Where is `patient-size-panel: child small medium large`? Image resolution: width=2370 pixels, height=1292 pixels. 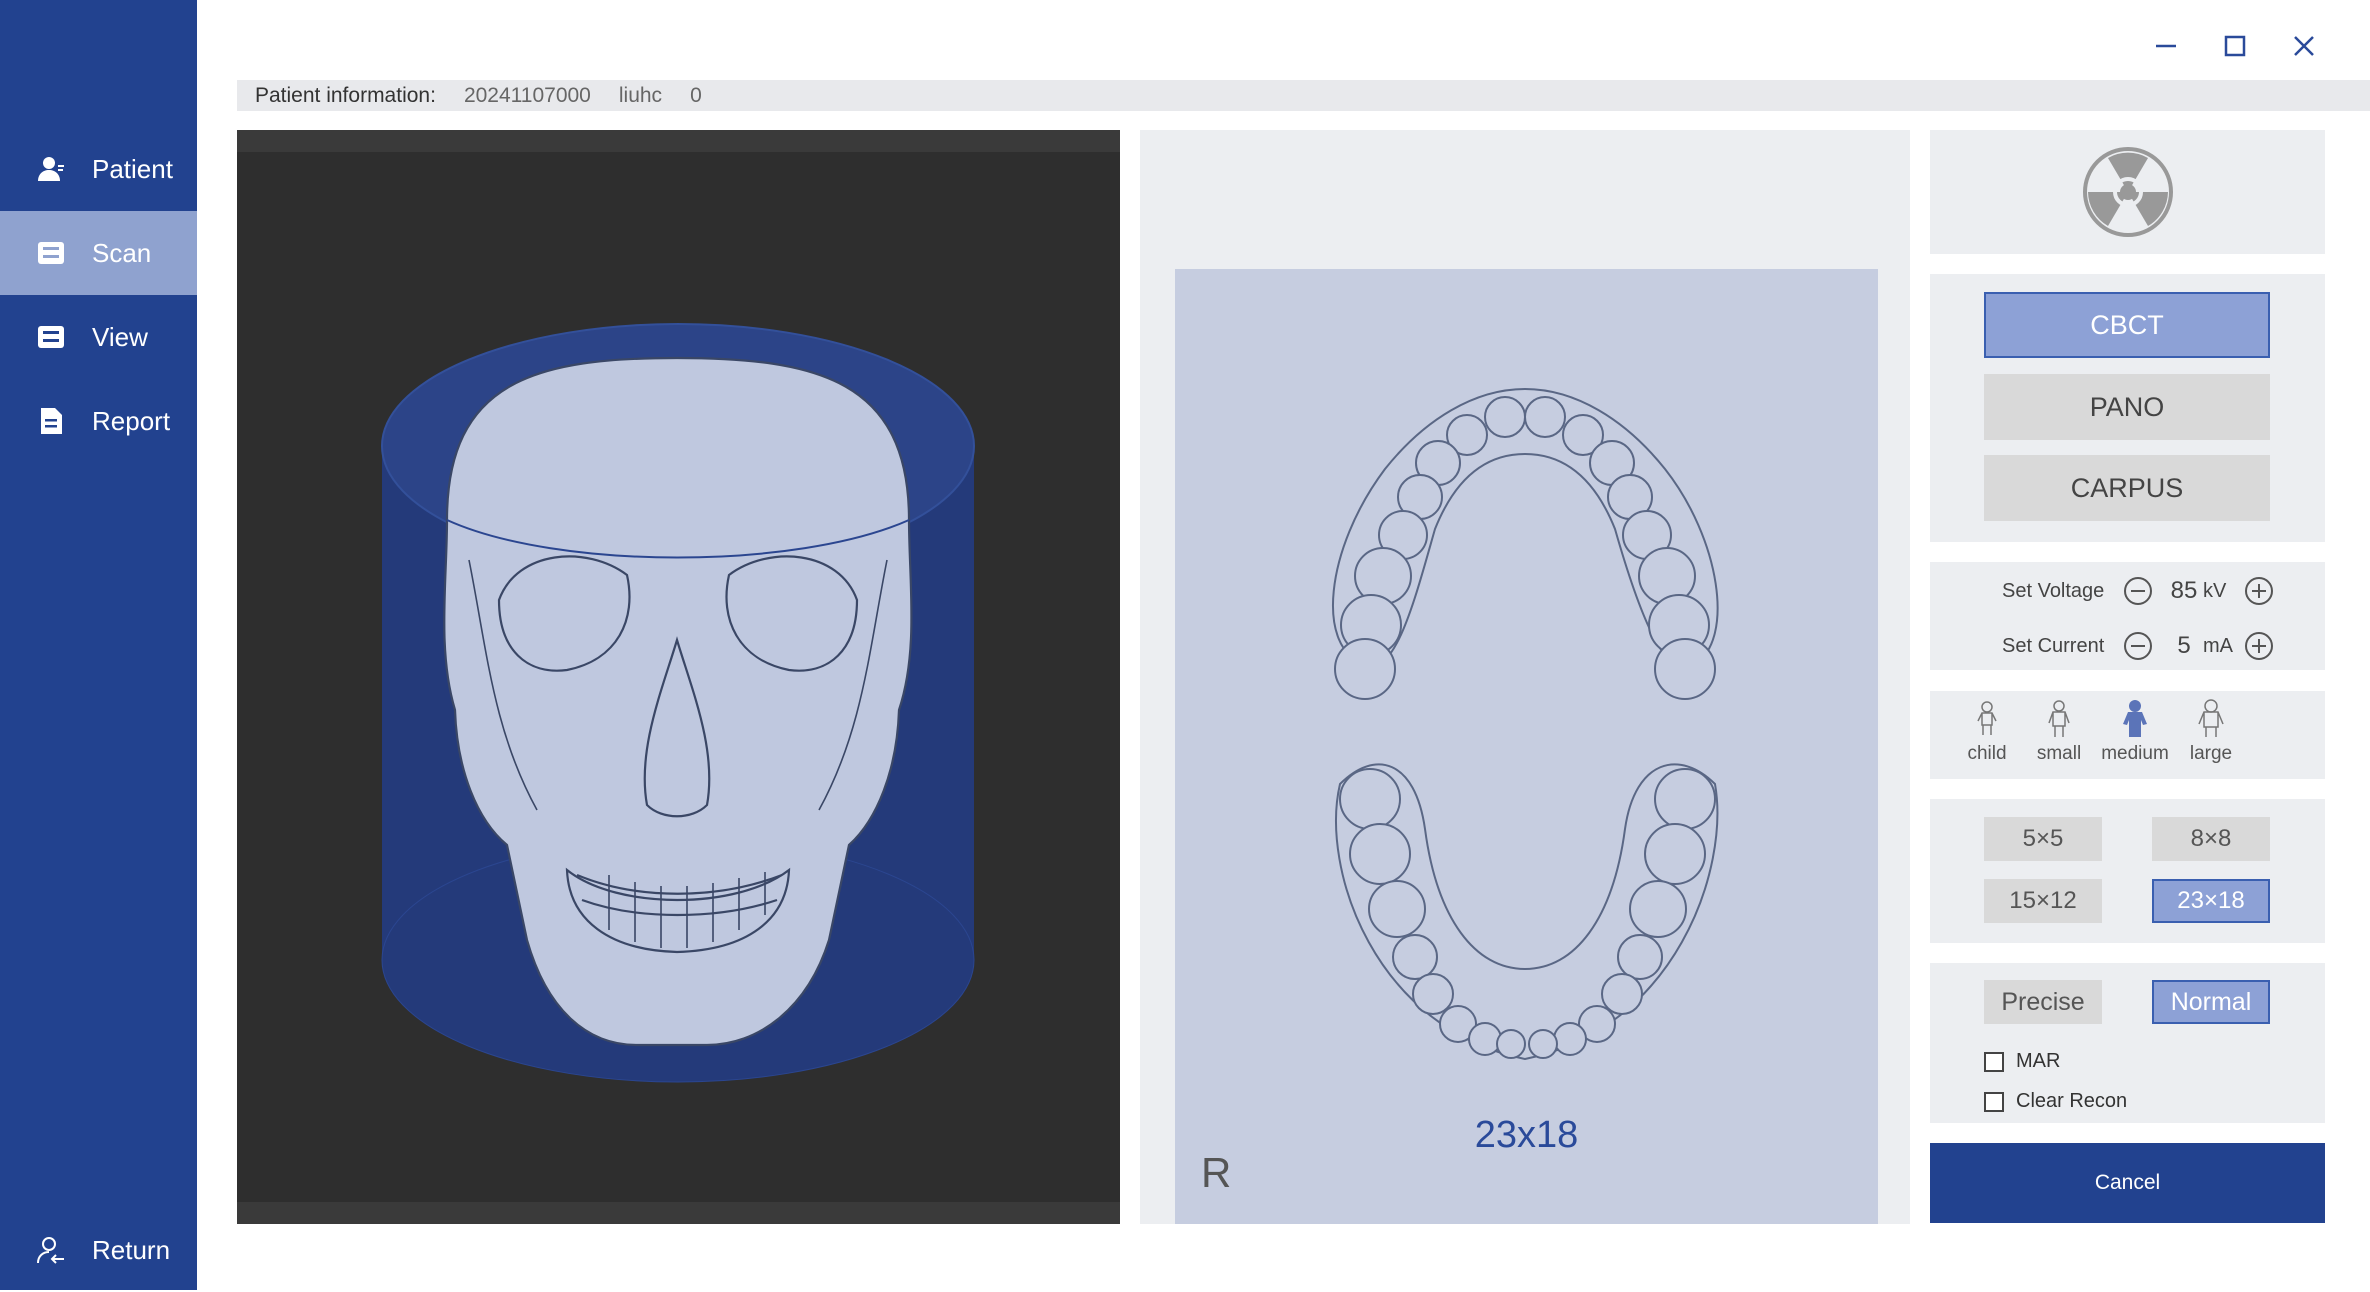
patient-size-panel: child small medium large is located at coordinates (2127, 735).